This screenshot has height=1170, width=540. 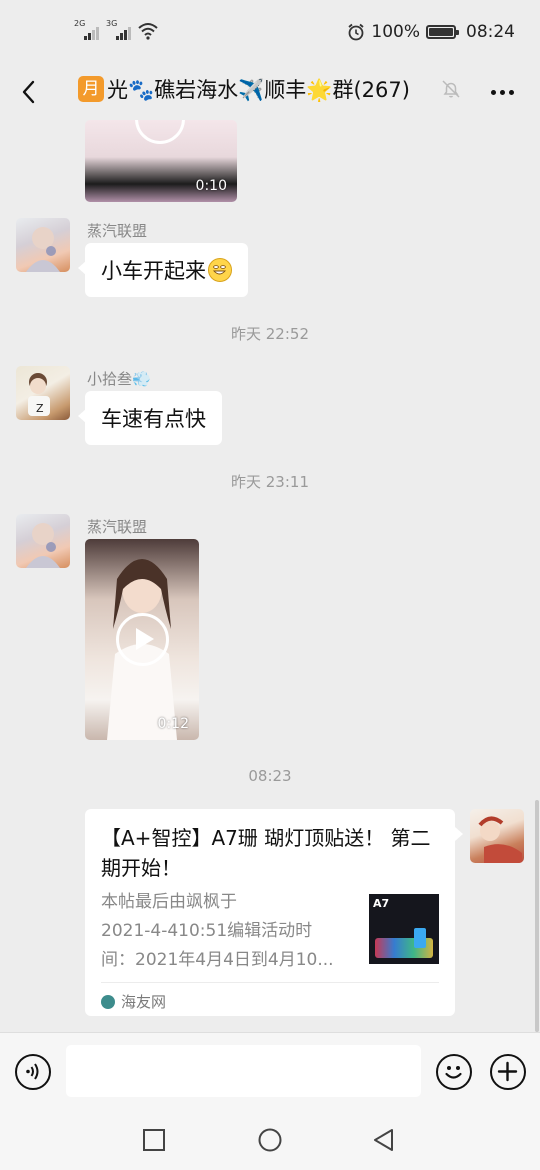 I want to click on link-card-title: 【A+智控】A7珊 瑚灯顶贴送！ 第二期开始！, so click(x=266, y=853).